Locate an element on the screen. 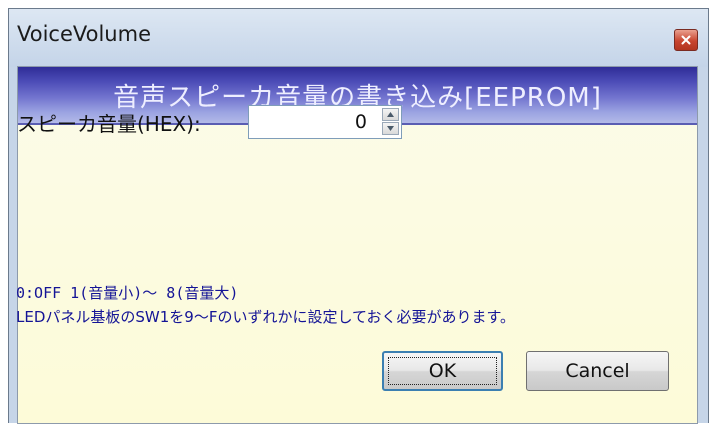  window-title: VoiceVolume is located at coordinates (84, 34).